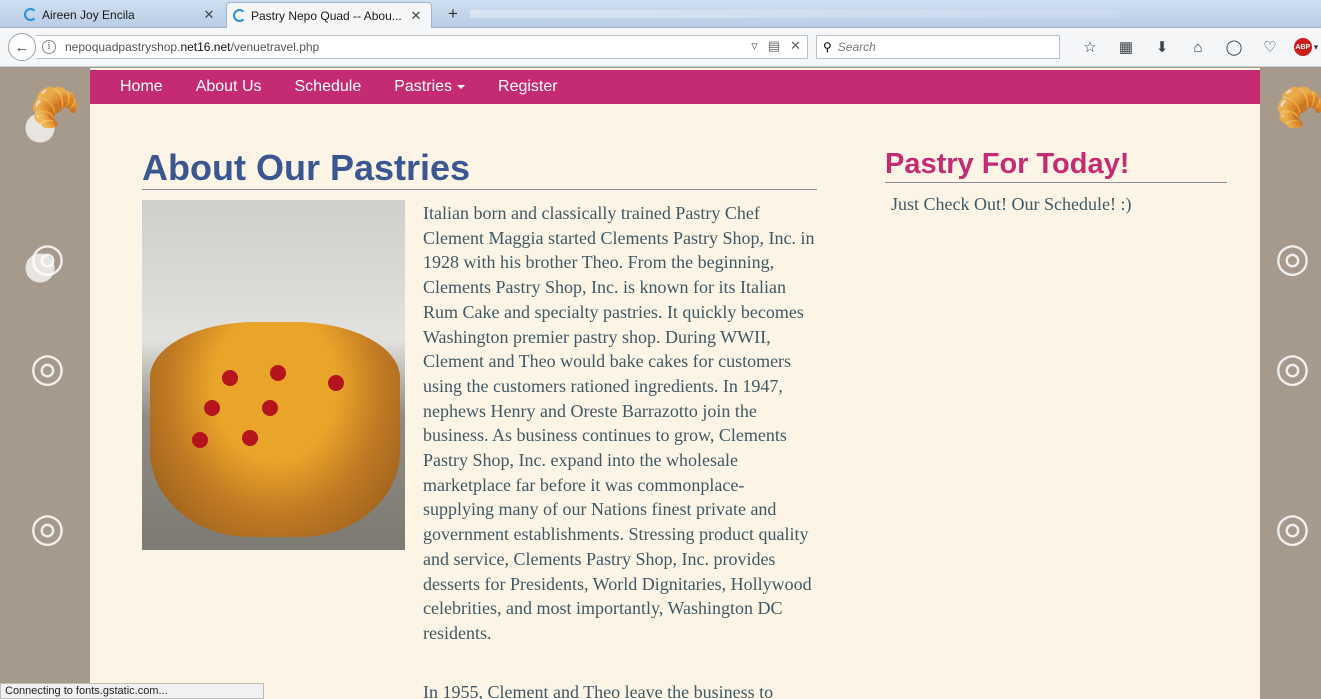  Describe the element at coordinates (328, 87) in the screenshot. I see `menu-item-schedule: Schedule` at that location.